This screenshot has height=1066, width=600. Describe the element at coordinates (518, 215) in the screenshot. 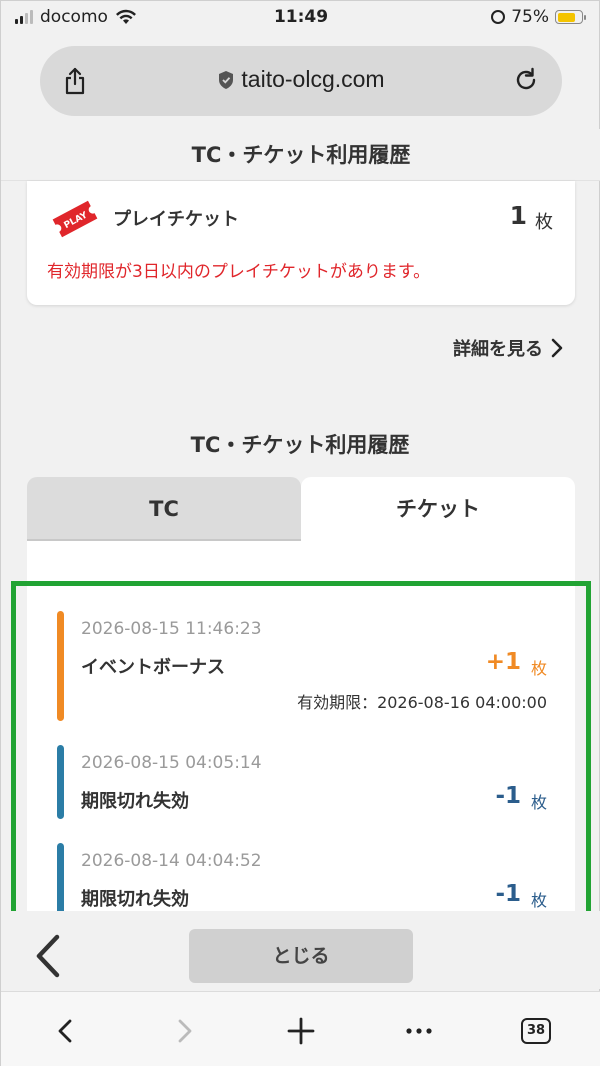

I see `ticket-count: 1` at that location.